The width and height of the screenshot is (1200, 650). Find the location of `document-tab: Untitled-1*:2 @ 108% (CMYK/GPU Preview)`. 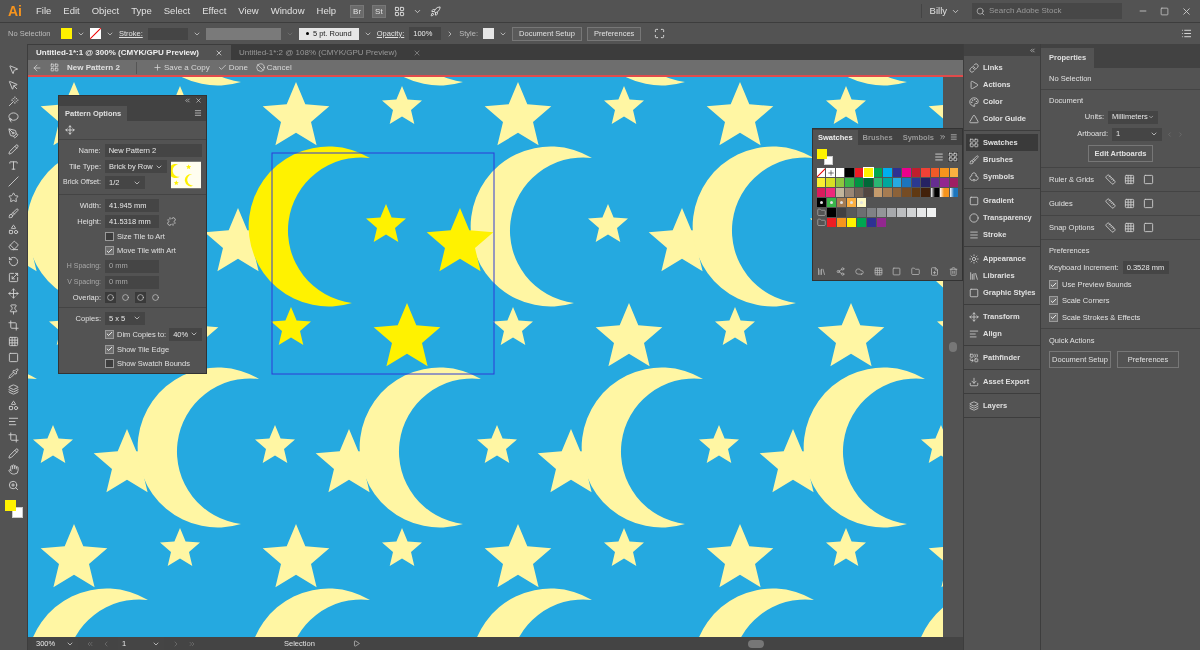

document-tab: Untitled-1*:2 @ 108% (CMYK/GPU Preview) is located at coordinates (329, 52).